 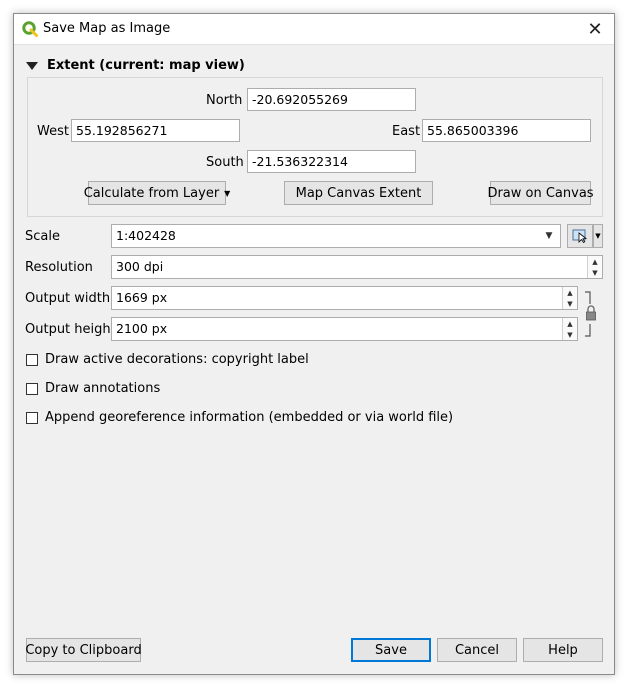 I want to click on extent-group-toggle: Extent (current: map view), so click(x=135, y=65).